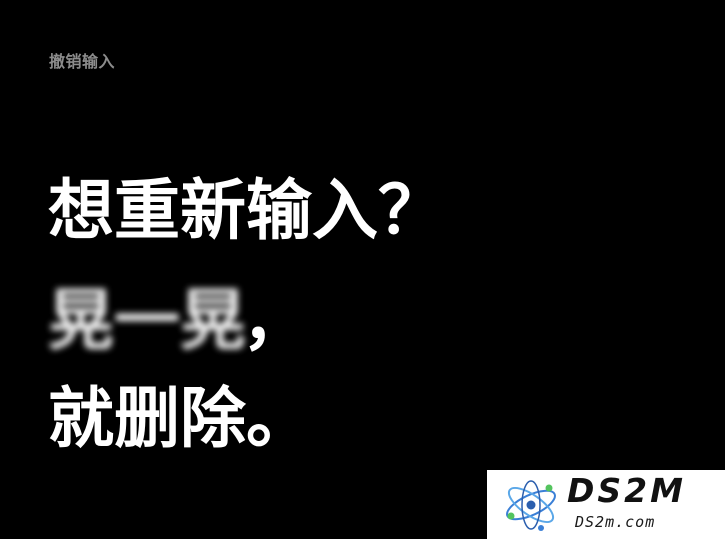  Describe the element at coordinates (615, 522) in the screenshot. I see `watermark-url: DS2m.com` at that location.